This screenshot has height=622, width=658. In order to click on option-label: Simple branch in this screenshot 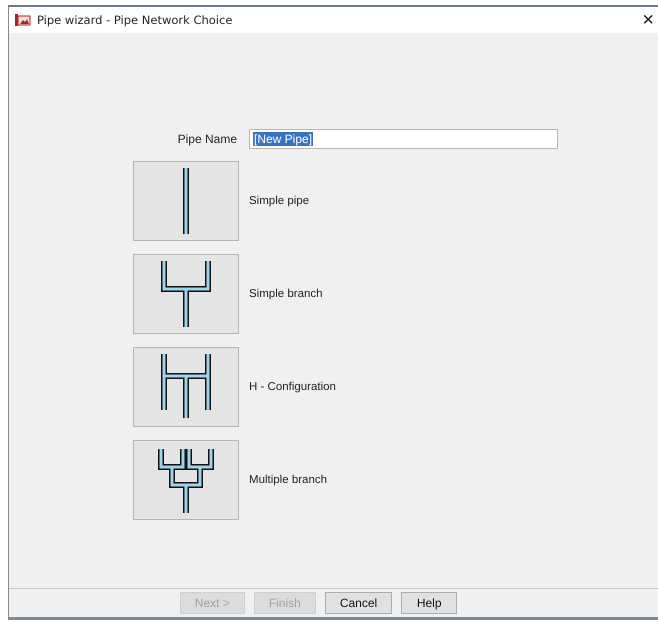, I will do `click(286, 294)`.